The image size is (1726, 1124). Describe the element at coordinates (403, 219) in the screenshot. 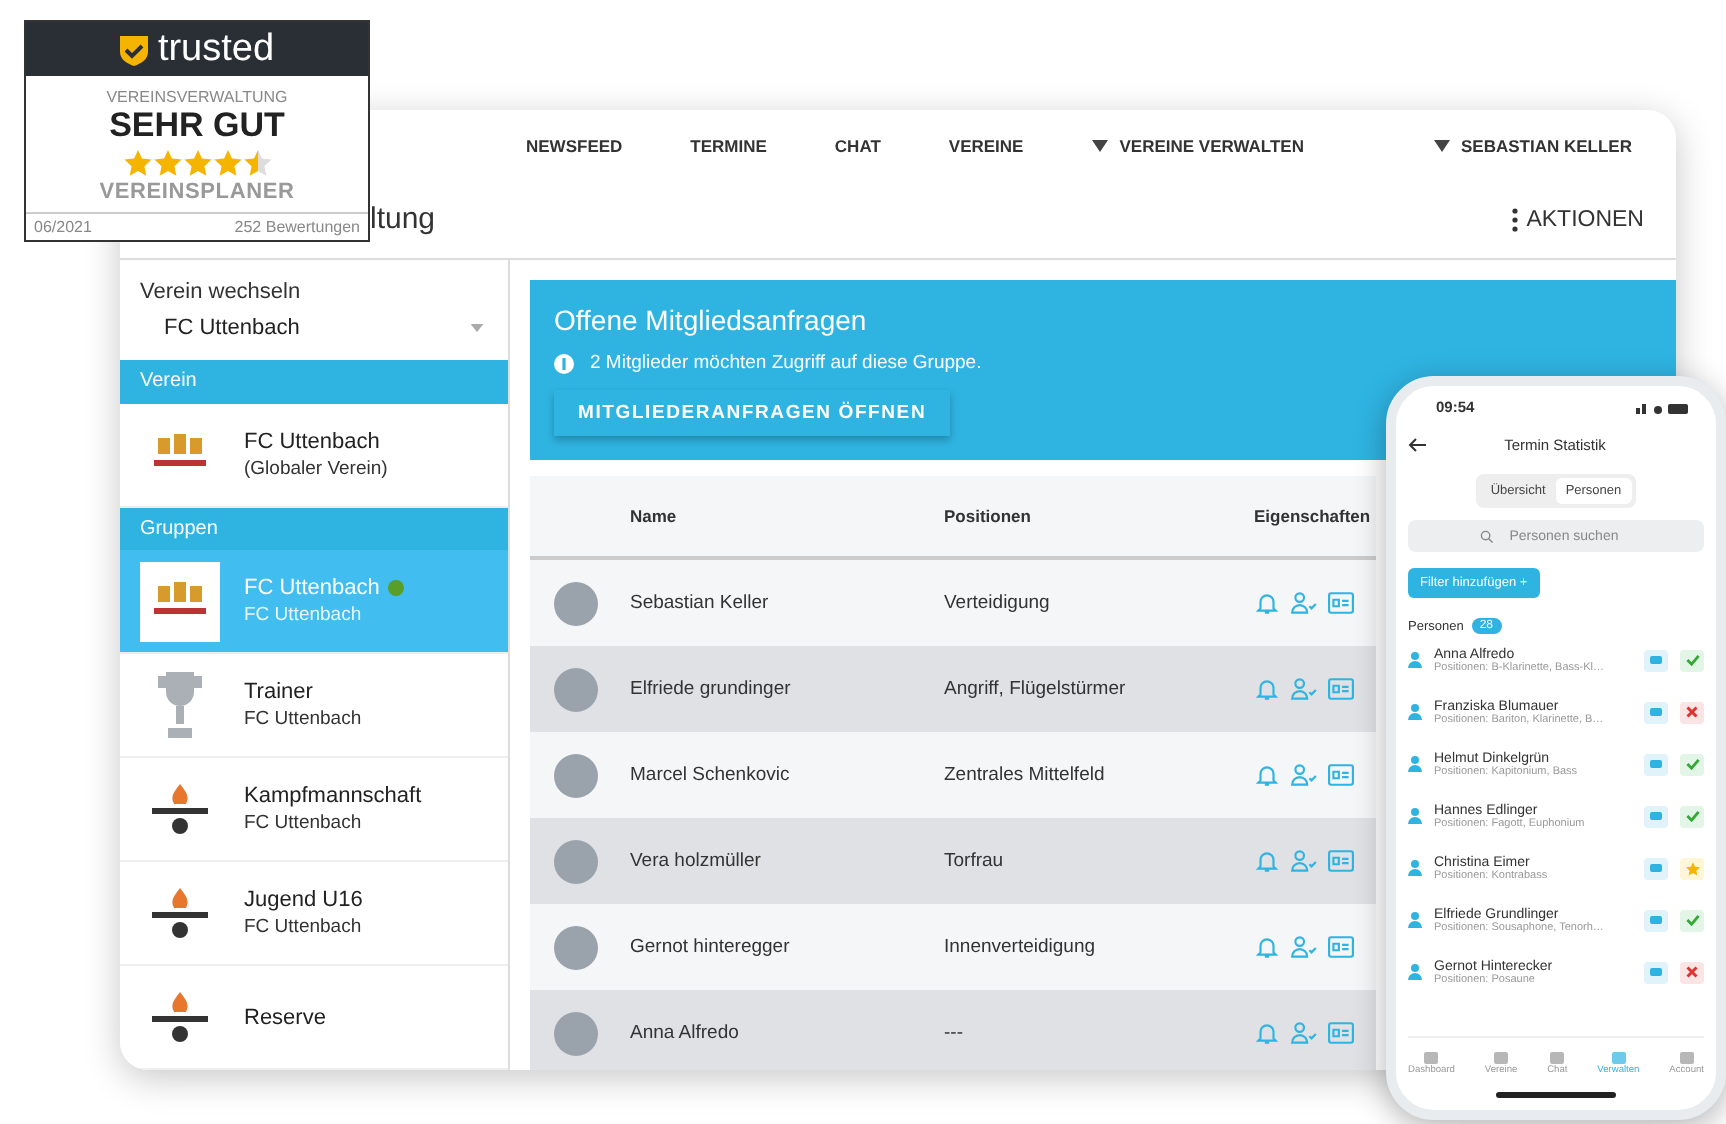

I see `page-title: ltung` at that location.